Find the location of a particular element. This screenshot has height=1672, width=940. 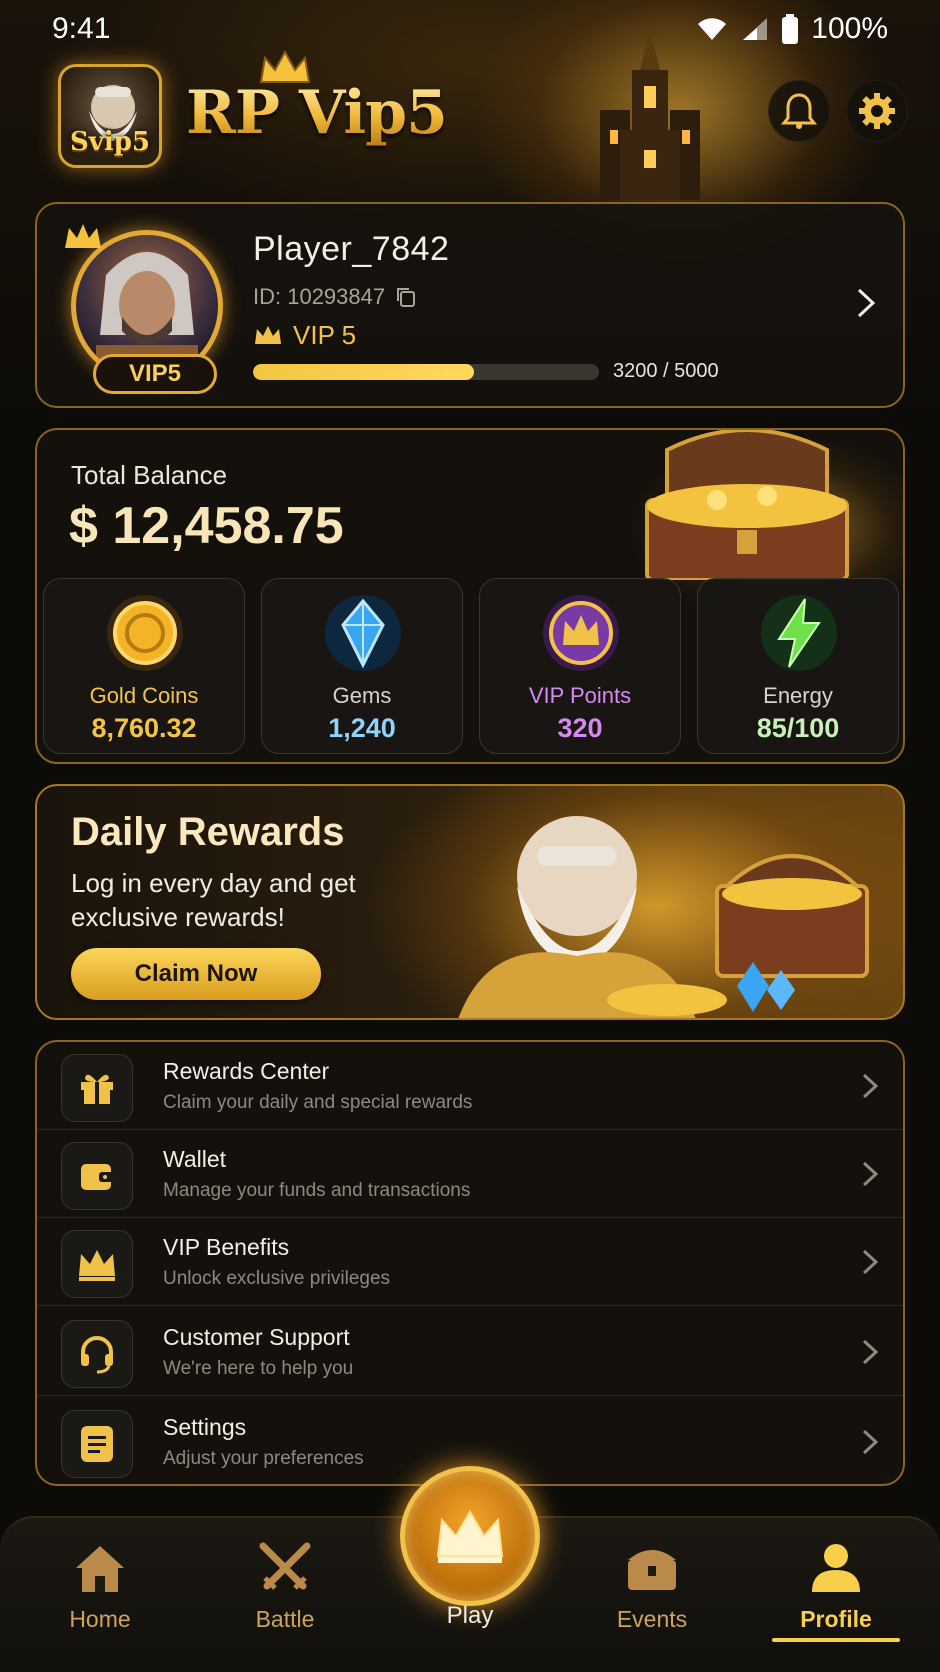

stat-label: Gems is located at coordinates (362, 695).